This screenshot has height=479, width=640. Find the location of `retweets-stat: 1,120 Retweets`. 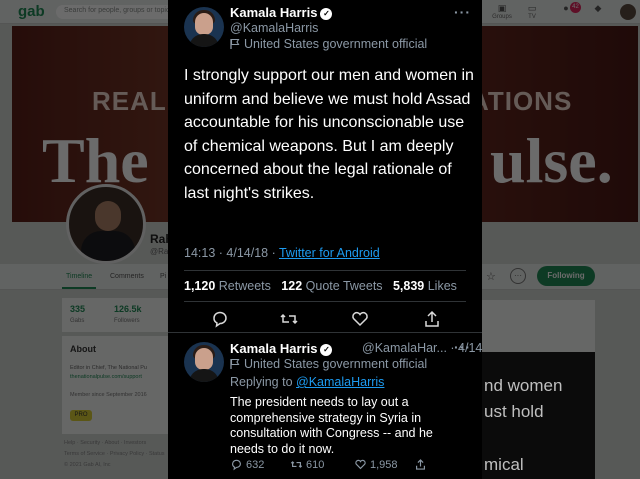

retweets-stat: 1,120 Retweets is located at coordinates (227, 286).